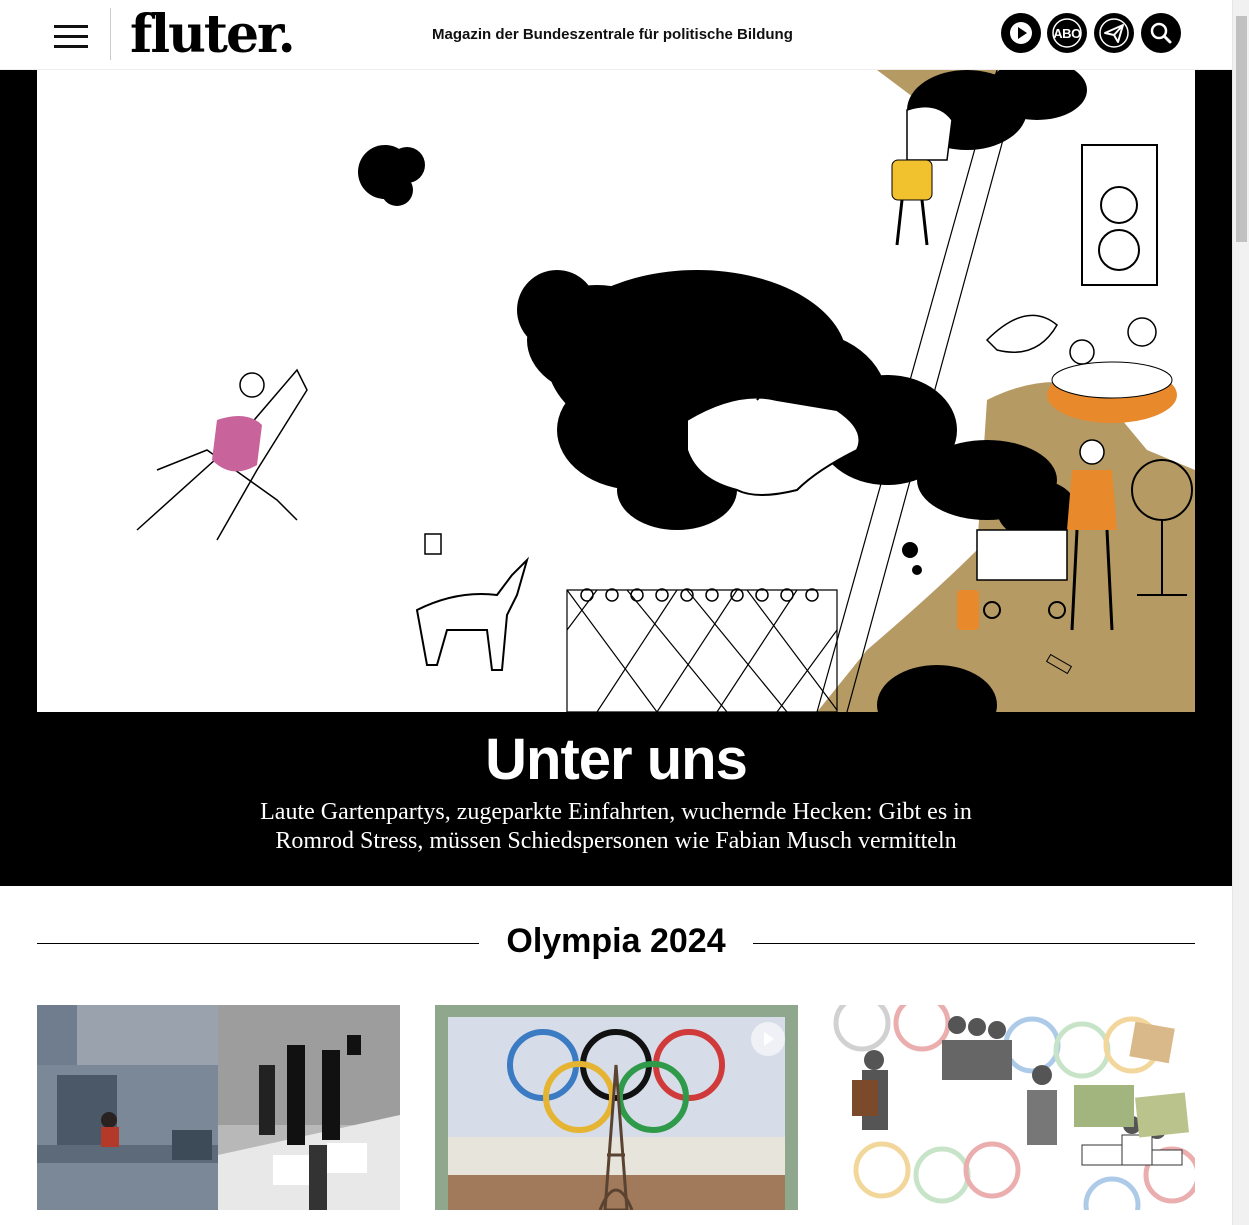 Image resolution: width=1249 pixels, height=1225 pixels. What do you see at coordinates (1240, 612) in the screenshot?
I see `page-scrollbar` at bounding box center [1240, 612].